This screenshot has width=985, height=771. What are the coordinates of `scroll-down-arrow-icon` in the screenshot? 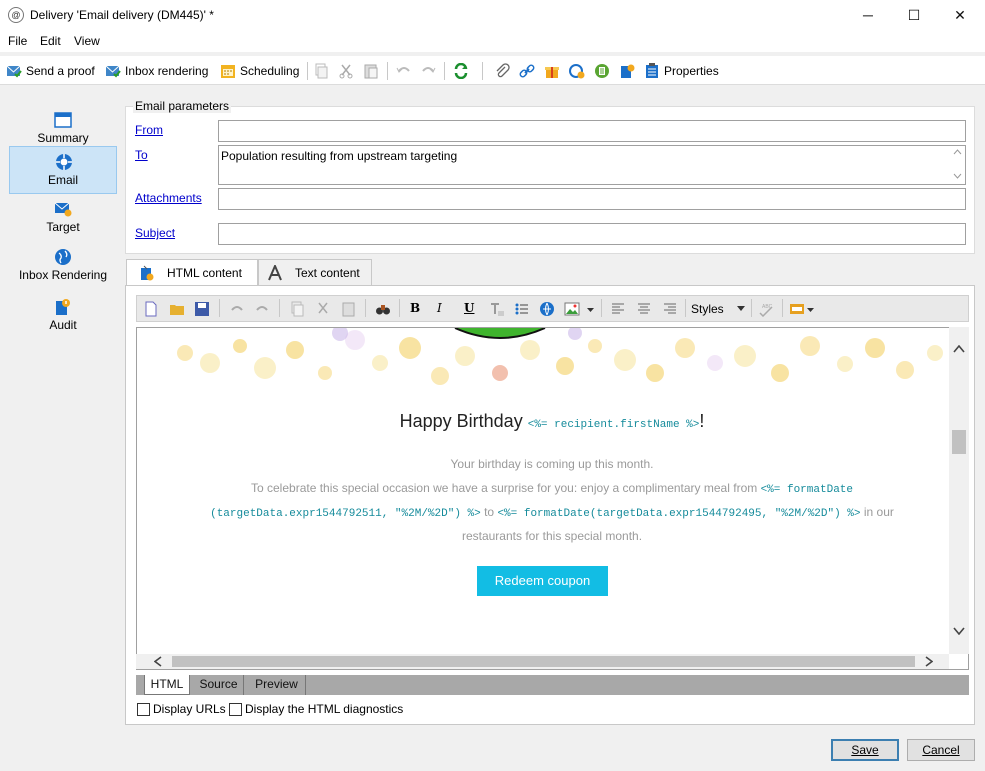 It's located at (959, 631).